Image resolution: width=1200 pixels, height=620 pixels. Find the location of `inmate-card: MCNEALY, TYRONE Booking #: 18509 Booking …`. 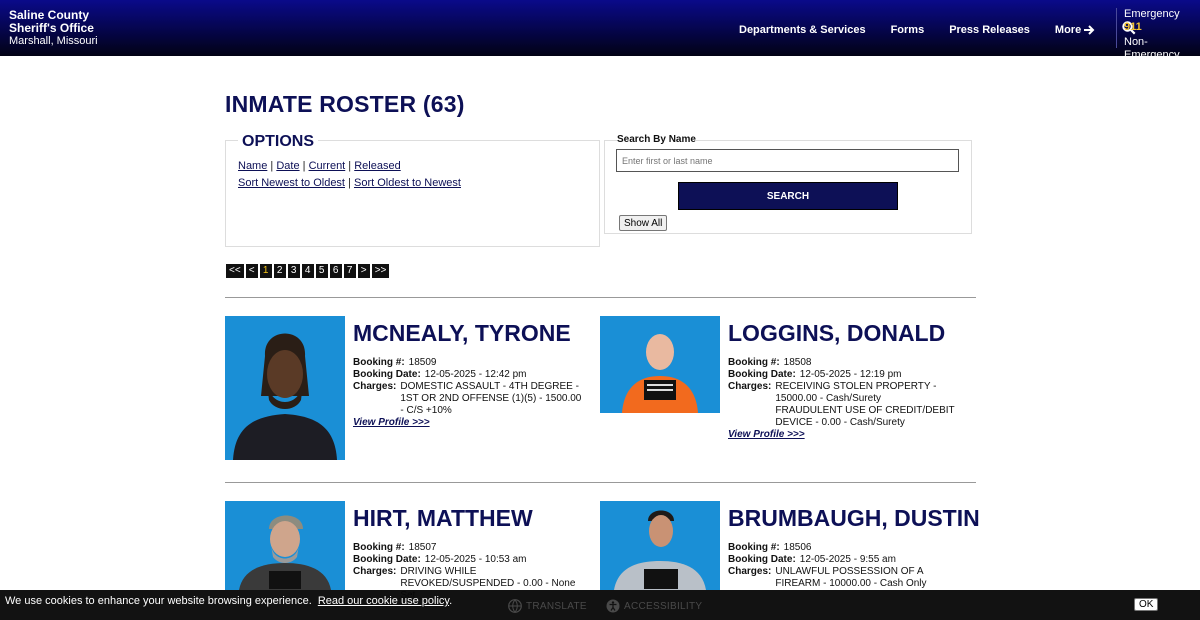

inmate-card: MCNEALY, TYRONE Booking #: 18509 Booking … is located at coordinates (410, 388).